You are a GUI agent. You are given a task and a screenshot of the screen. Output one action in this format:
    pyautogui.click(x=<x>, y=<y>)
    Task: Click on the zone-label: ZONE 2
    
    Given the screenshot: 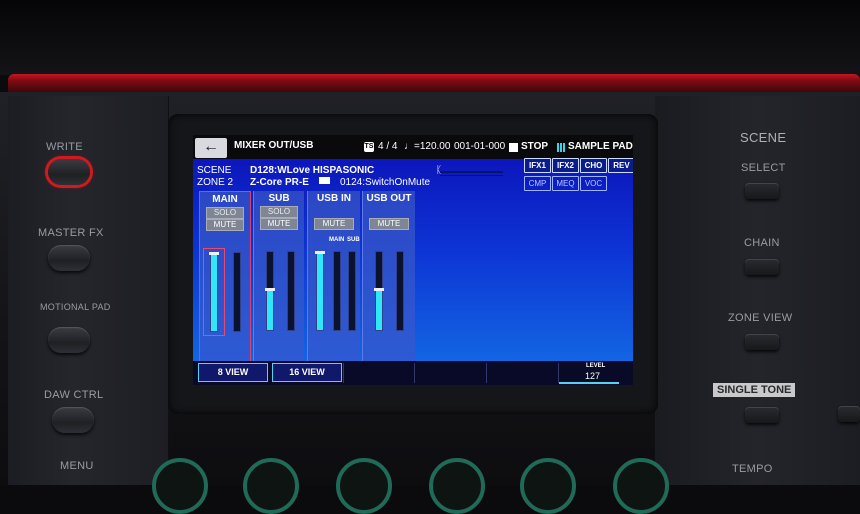 What is the action you would take?
    pyautogui.click(x=215, y=182)
    